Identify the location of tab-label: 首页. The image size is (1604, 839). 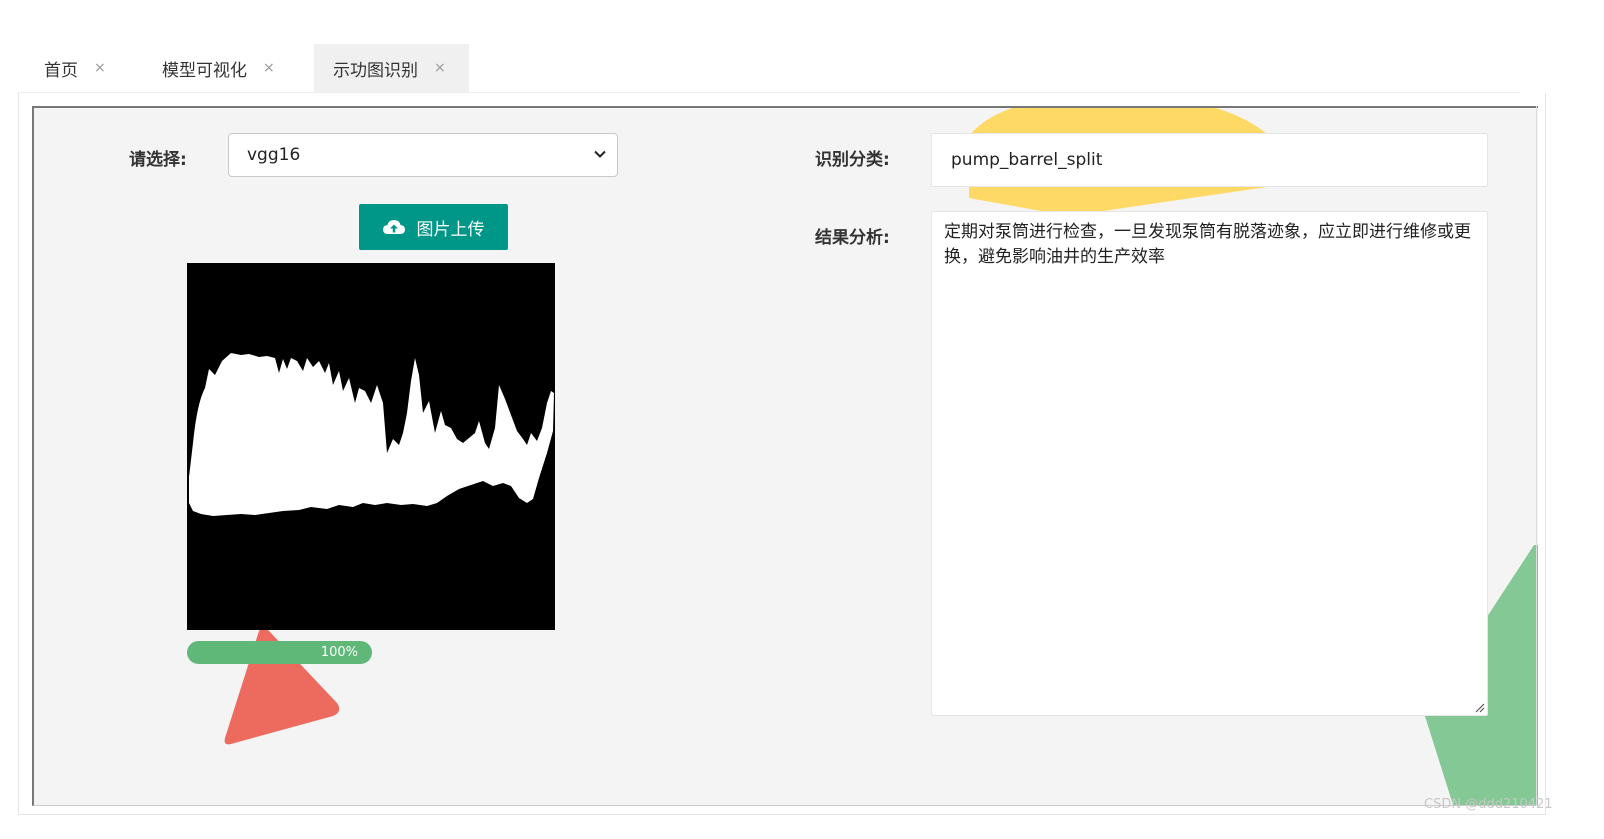
(61, 70).